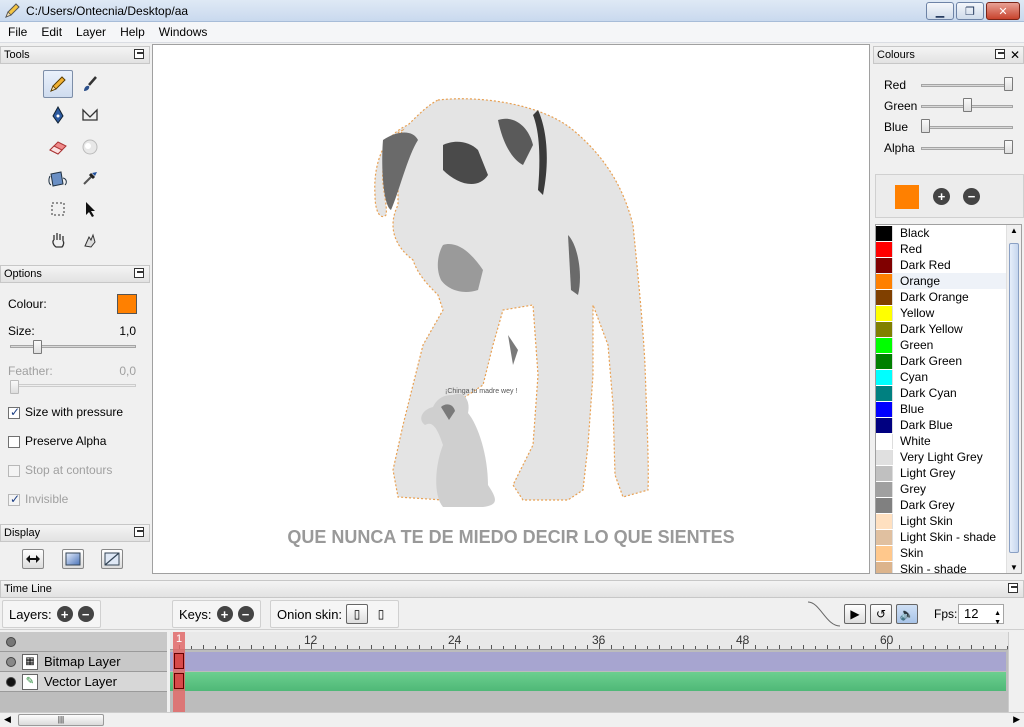 Image resolution: width=1024 pixels, height=727 pixels. What do you see at coordinates (942, 345) in the screenshot?
I see `colour-list-item: Green` at bounding box center [942, 345].